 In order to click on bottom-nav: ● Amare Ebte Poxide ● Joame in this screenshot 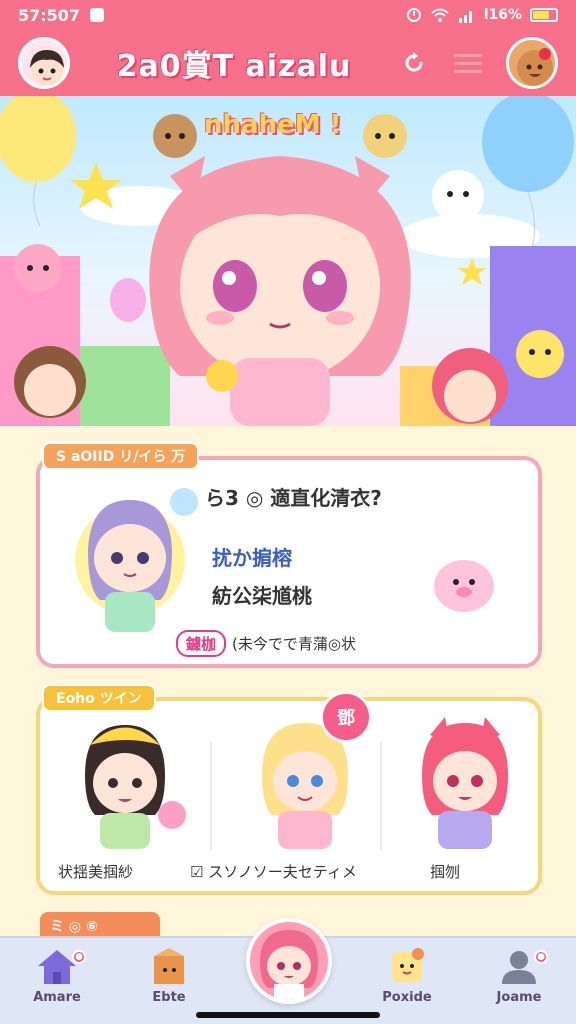, I will do `click(288, 971)`.